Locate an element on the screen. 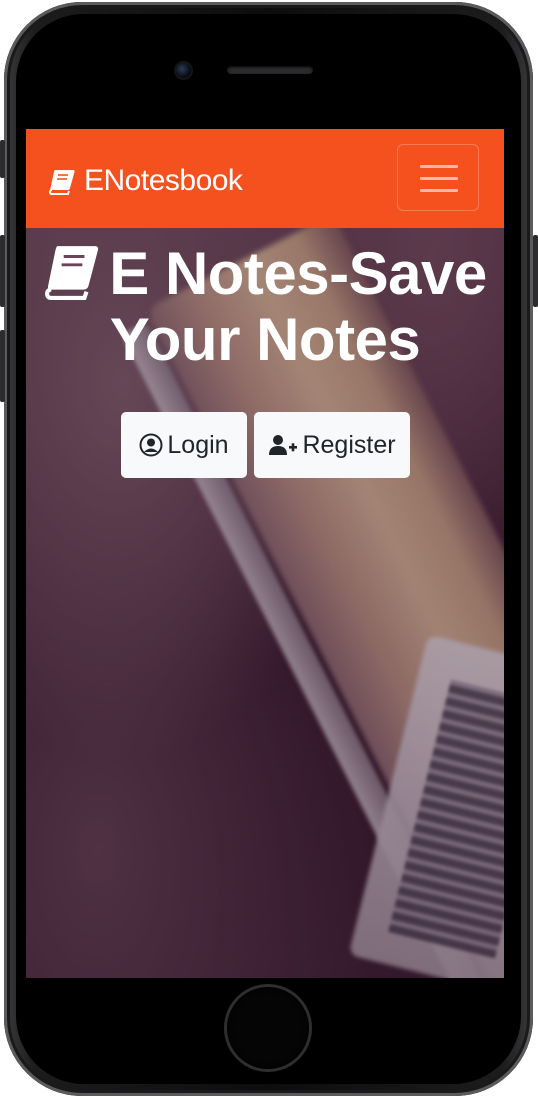 The image size is (538, 1100). user-circle-icon is located at coordinates (151, 445).